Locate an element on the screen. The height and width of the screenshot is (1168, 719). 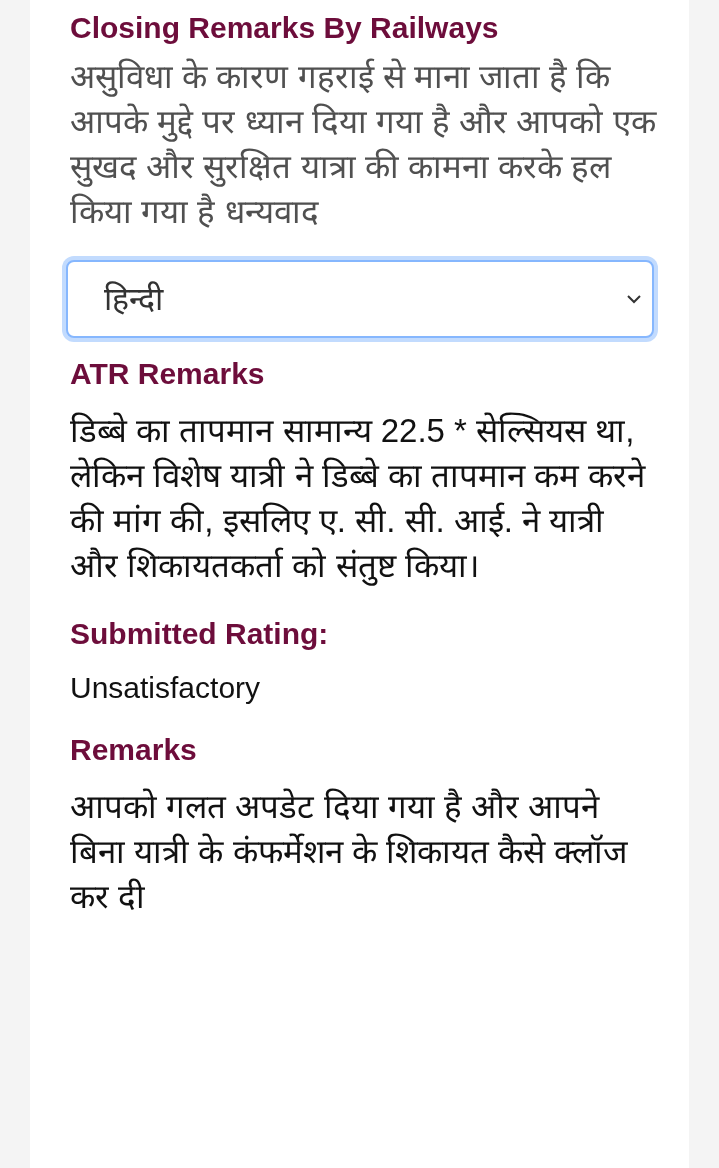
section-heading: ATR Remarks is located at coordinates (168, 374).